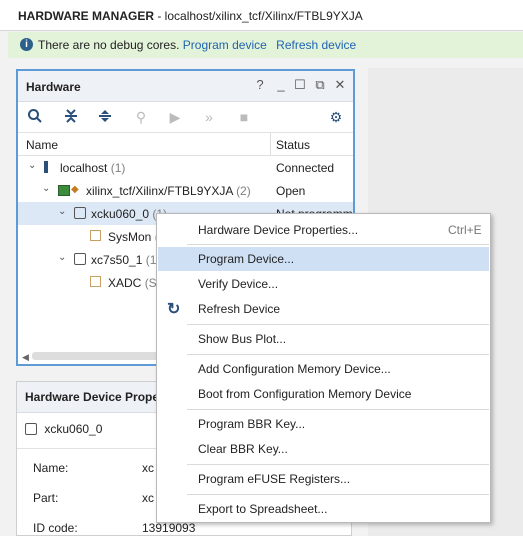  What do you see at coordinates (239, 309) in the screenshot?
I see `menu-item-label: Refresh Device` at bounding box center [239, 309].